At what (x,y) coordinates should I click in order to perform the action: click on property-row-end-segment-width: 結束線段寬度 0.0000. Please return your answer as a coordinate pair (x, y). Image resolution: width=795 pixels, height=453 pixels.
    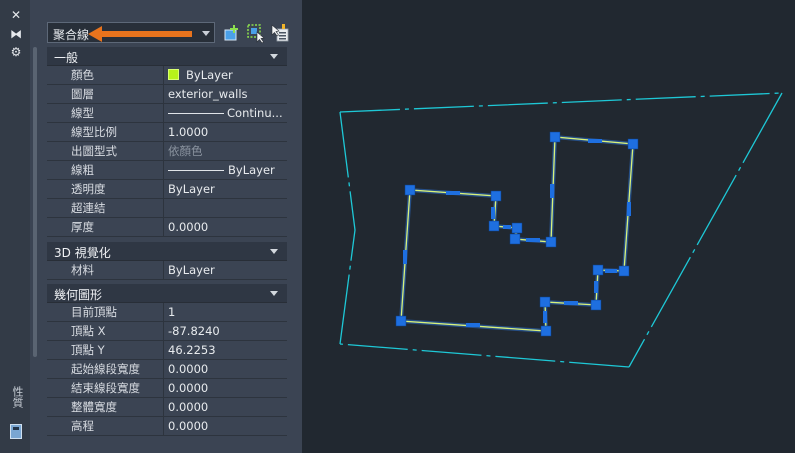
    Looking at the image, I should click on (167, 388).